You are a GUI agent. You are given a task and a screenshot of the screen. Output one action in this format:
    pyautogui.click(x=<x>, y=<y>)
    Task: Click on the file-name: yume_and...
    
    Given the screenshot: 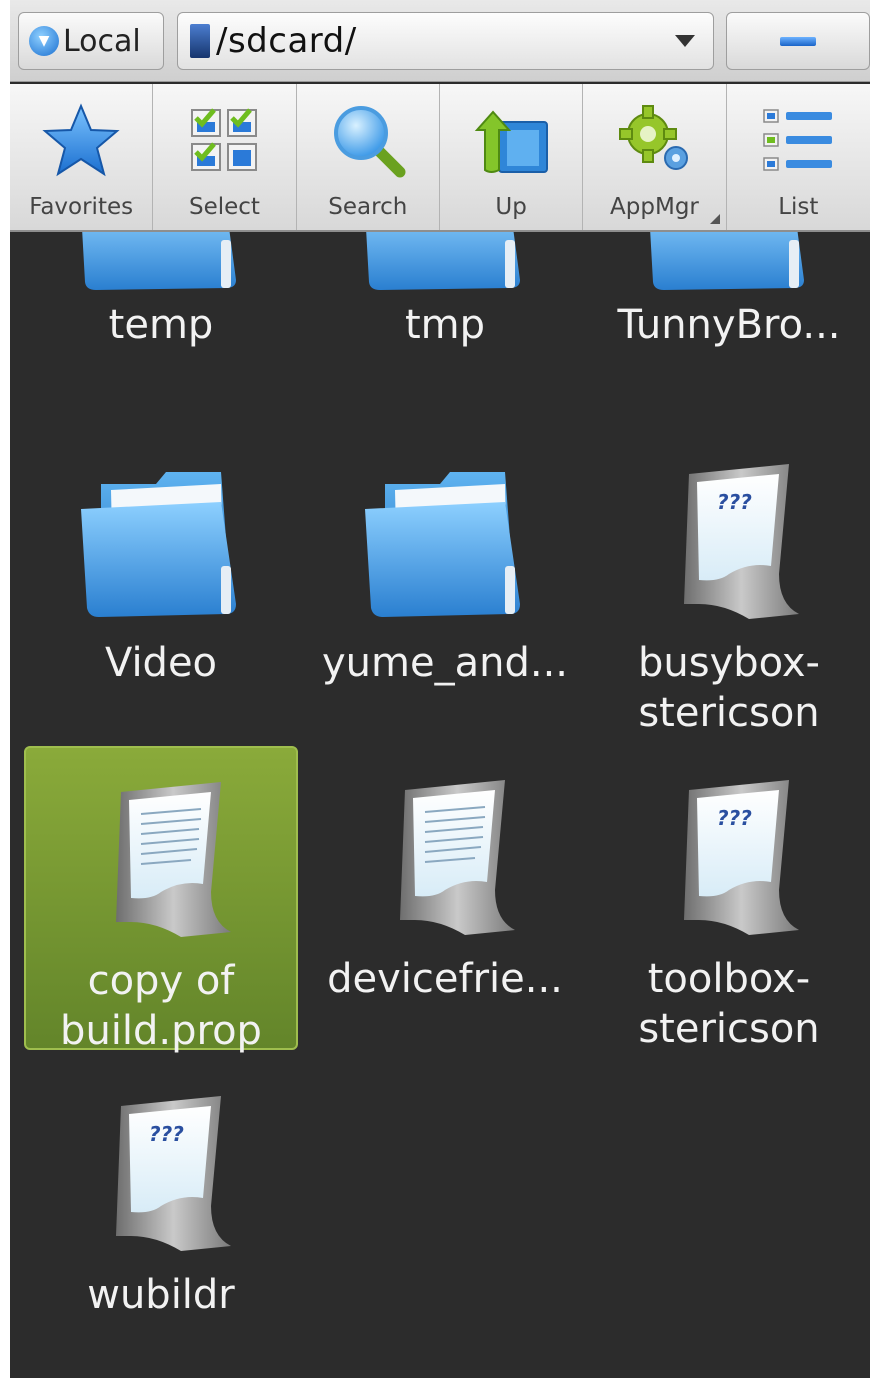 What is the action you would take?
    pyautogui.click(x=445, y=663)
    